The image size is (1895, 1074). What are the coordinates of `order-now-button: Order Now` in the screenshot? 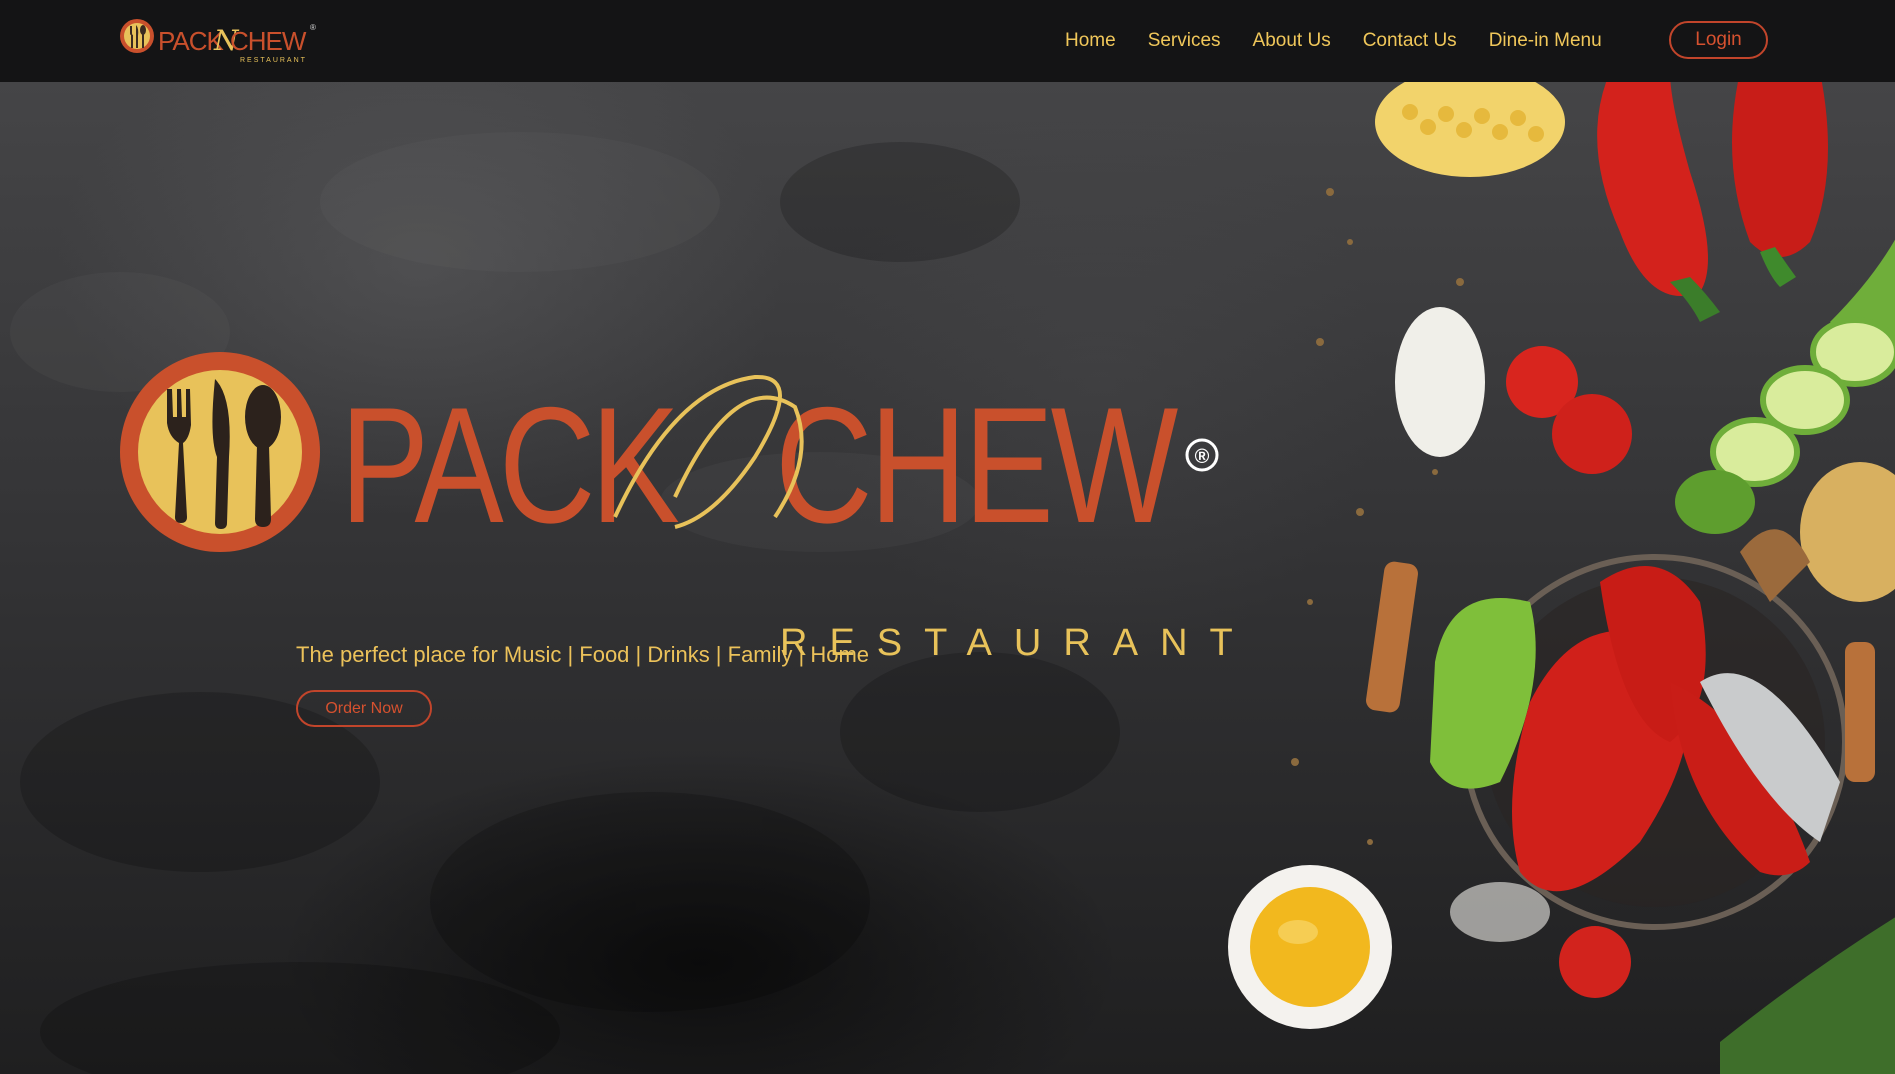 It's located at (364, 708).